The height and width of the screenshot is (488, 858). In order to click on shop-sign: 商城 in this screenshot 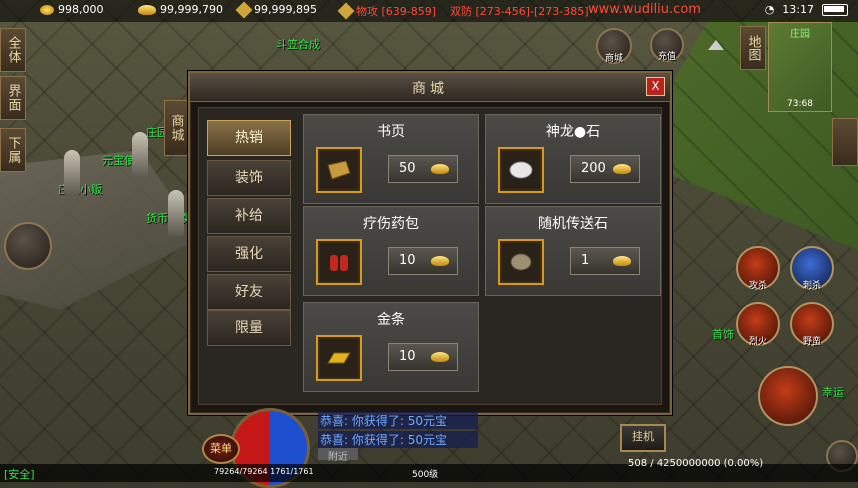, I will do `click(176, 128)`.